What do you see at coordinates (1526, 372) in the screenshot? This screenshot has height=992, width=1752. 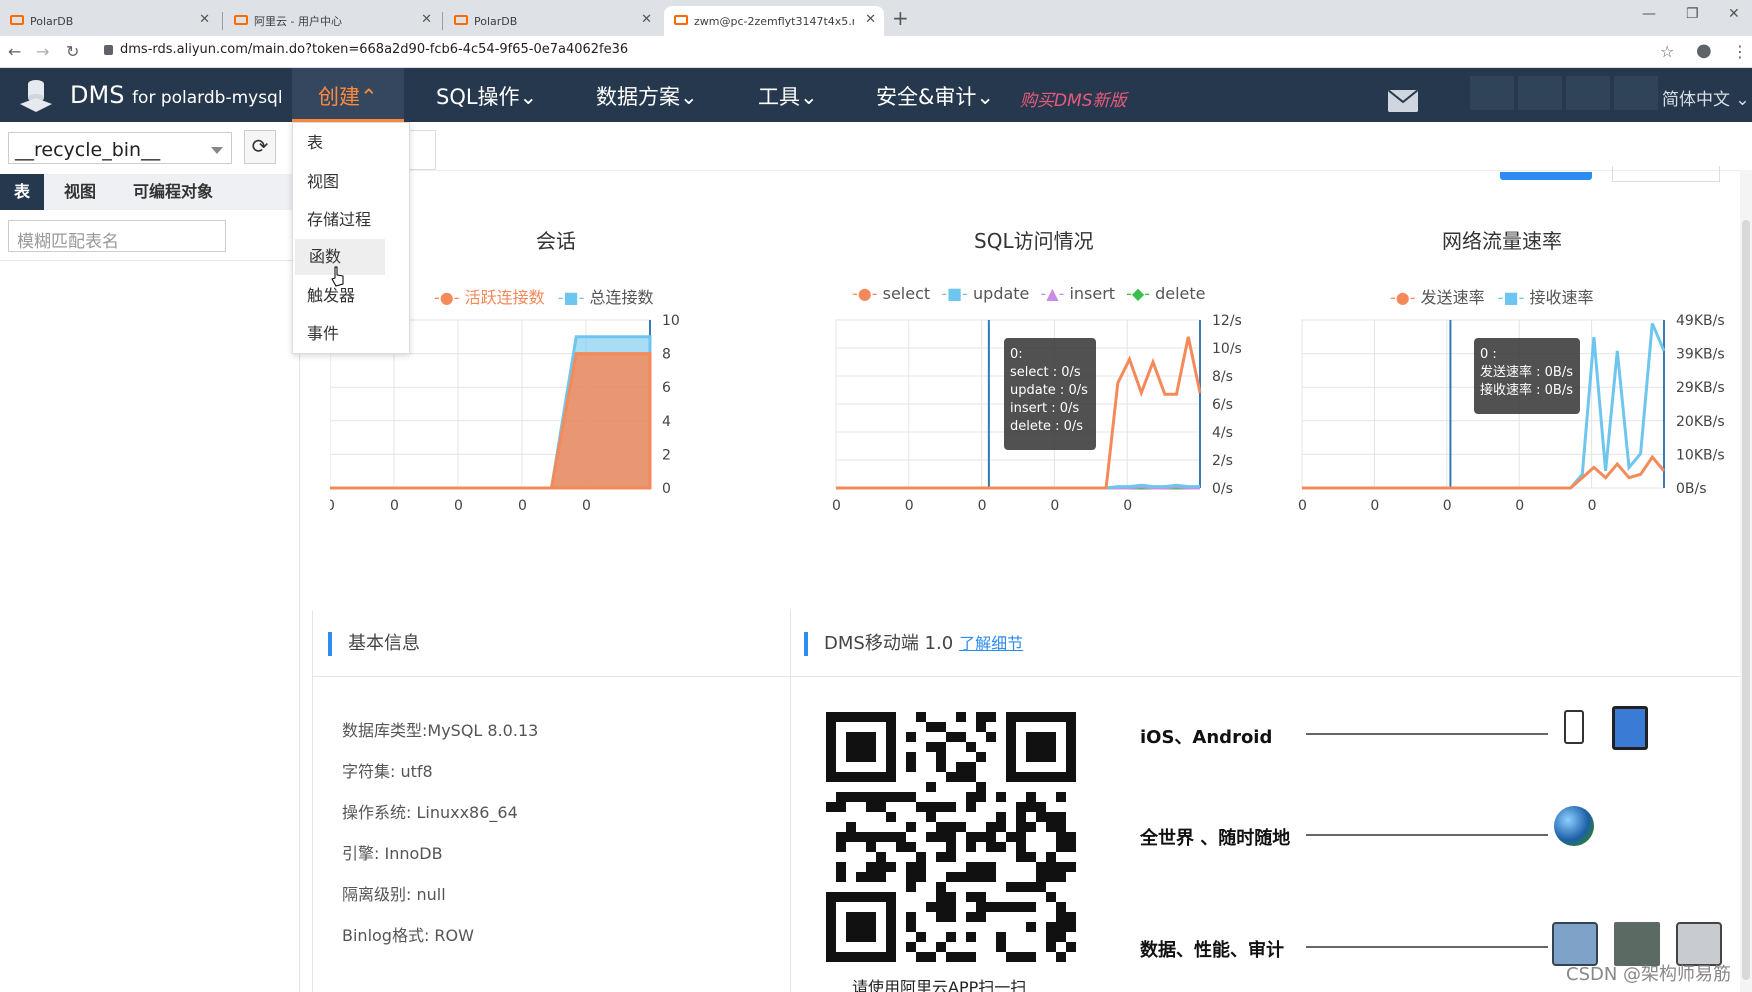 I see `tooltip-line: 发送速率 : 0B/s` at bounding box center [1526, 372].